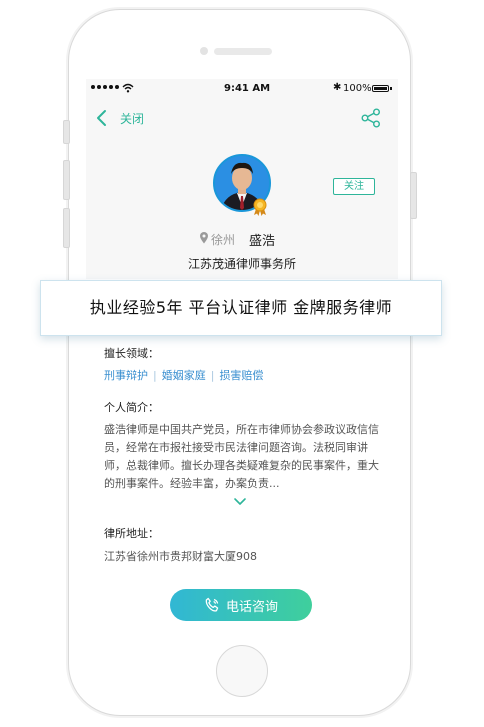 This screenshot has width=484, height=727. Describe the element at coordinates (242, 671) in the screenshot. I see `phone-home-button` at that location.